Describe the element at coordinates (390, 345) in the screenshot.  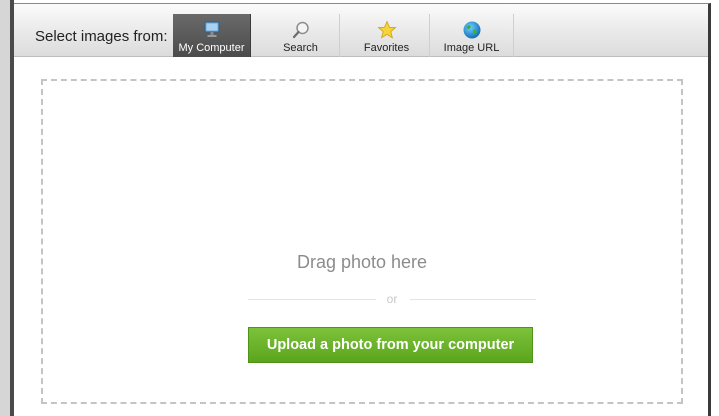
I see `upload-photo-button: Upload a photo from your computer` at that location.